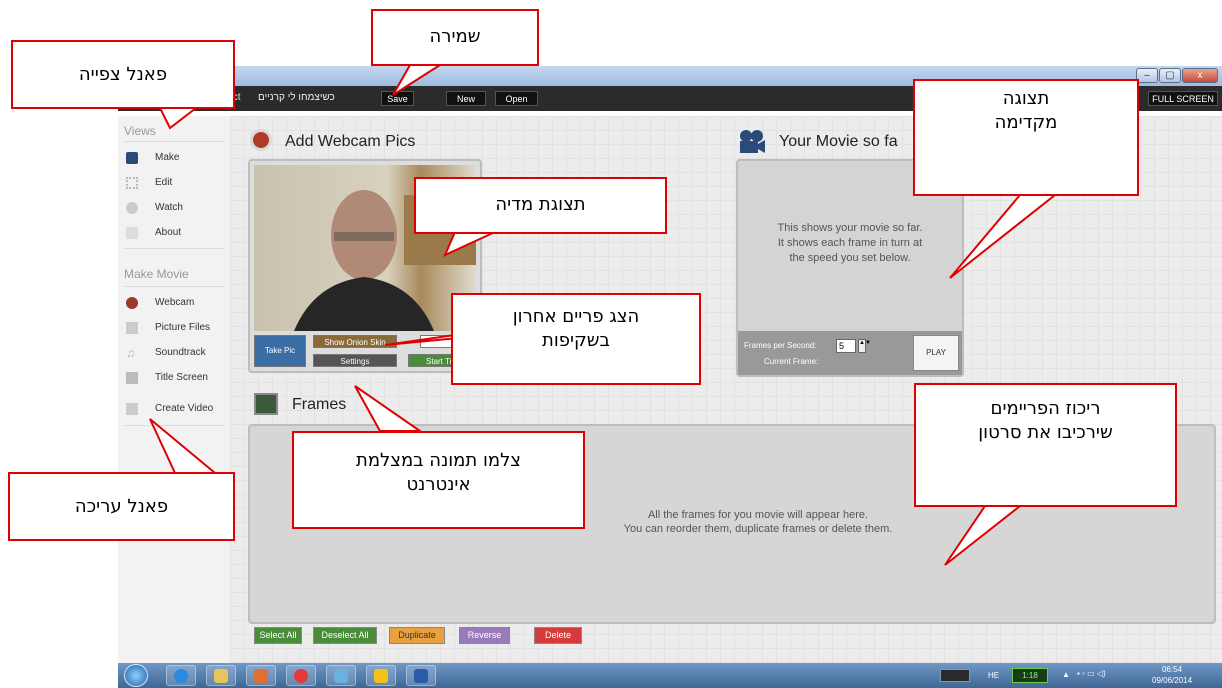 This screenshot has width=1222, height=688. I want to click on callout-frames-area: ריכוז הפריימים שירכיבו את סרטון, so click(1045, 445).